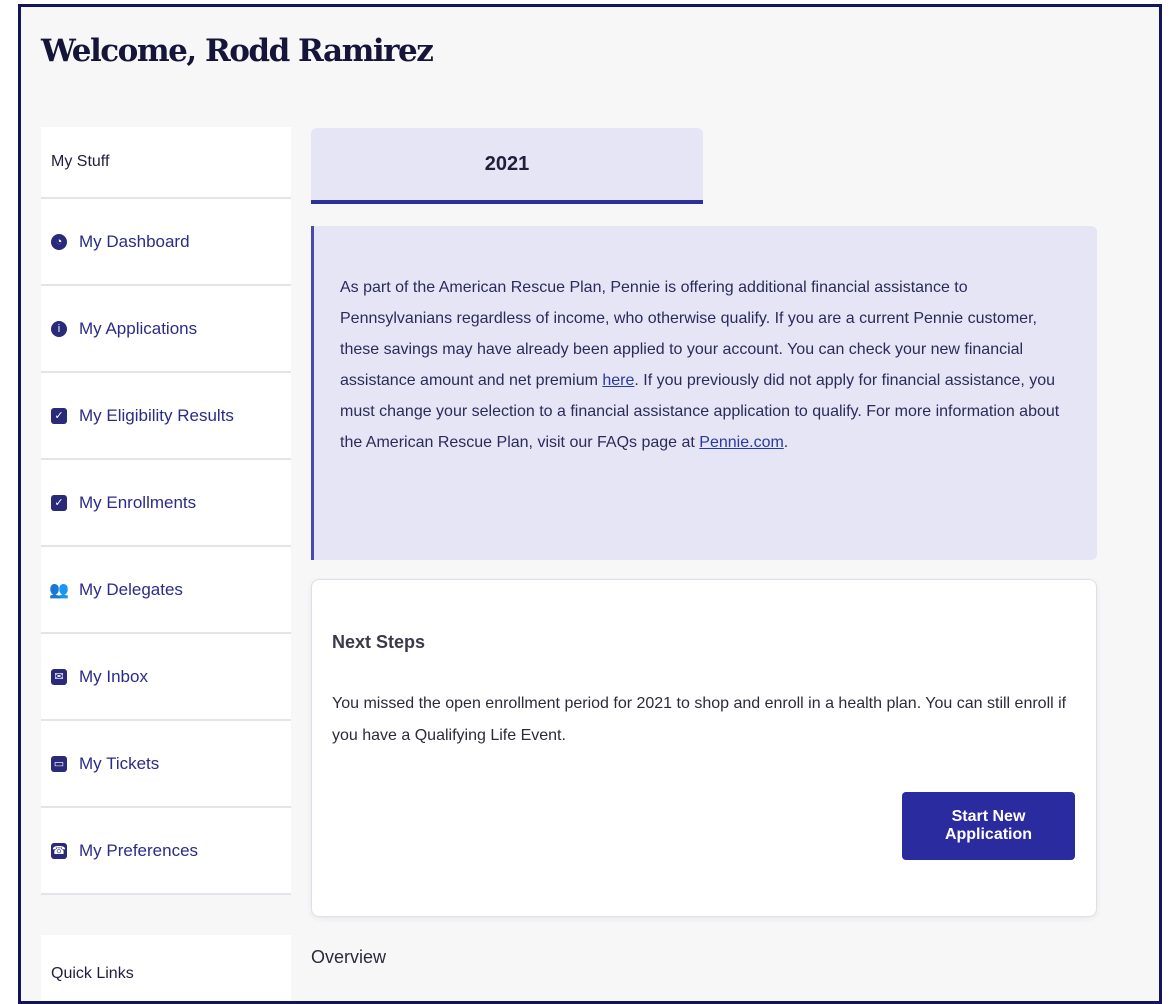 This screenshot has width=1173, height=1004. I want to click on start-new-application-button: Start New Application, so click(988, 826).